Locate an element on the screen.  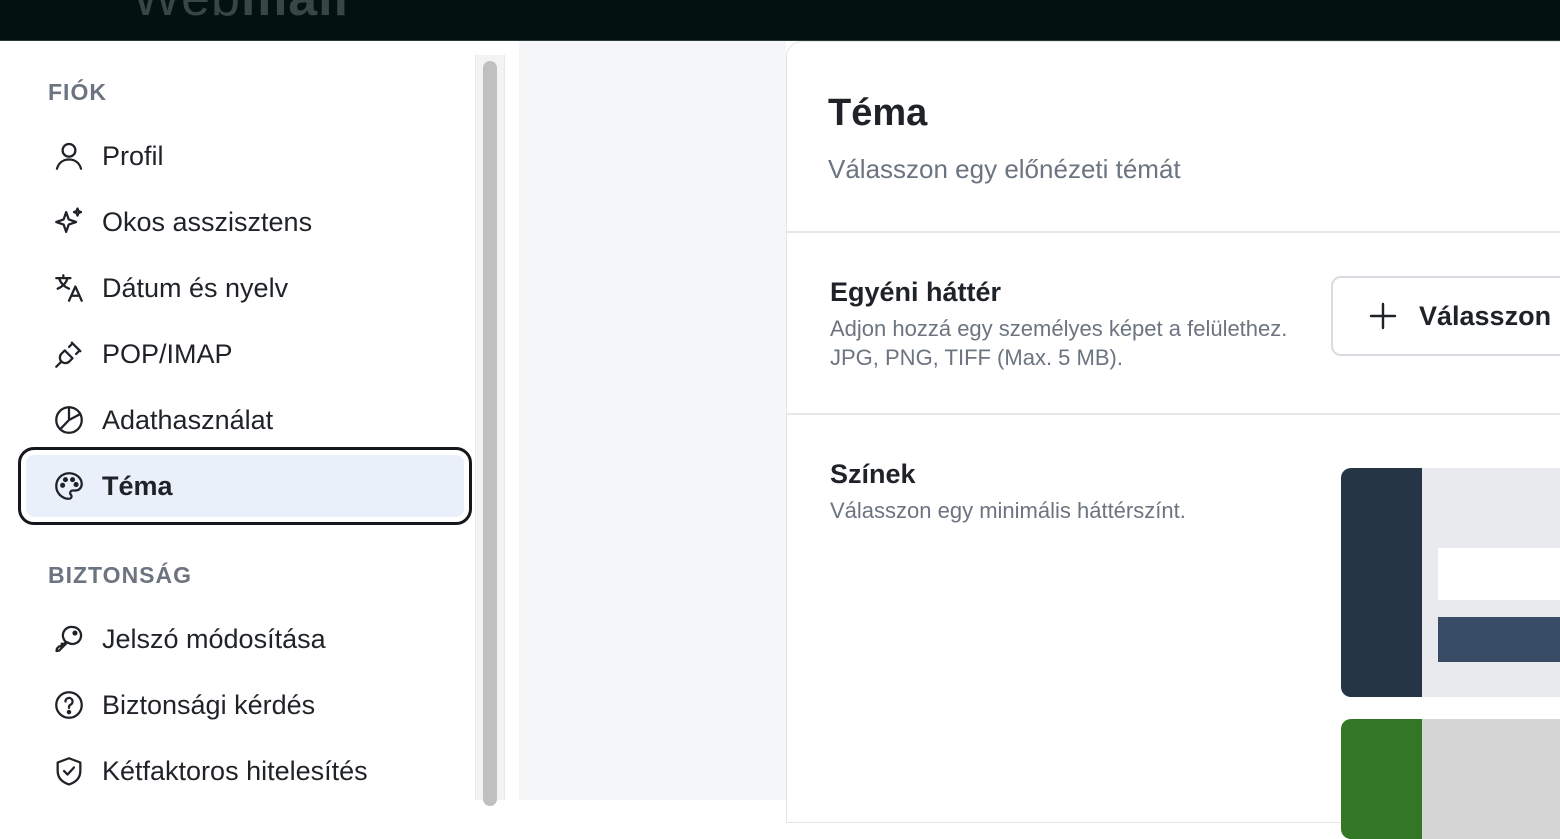
colors-description: Válasszon egy minimális háttérszínt. is located at coordinates (1008, 510).